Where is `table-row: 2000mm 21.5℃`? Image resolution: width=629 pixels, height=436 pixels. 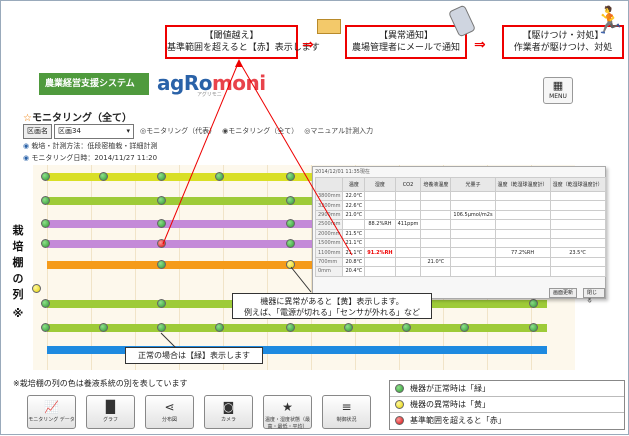 table-row: 2000mm 21.5℃ is located at coordinates (460, 233).